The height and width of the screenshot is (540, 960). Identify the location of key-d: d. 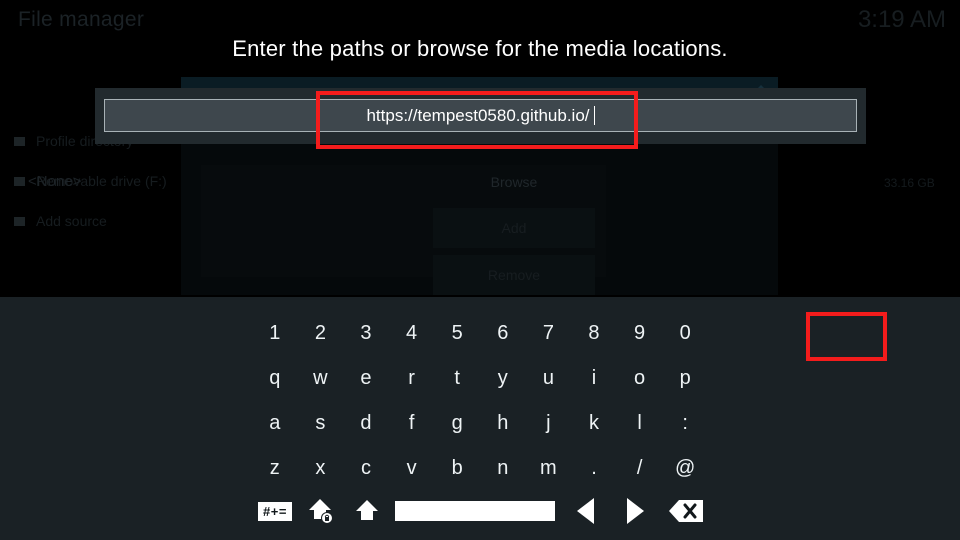
(366, 423).